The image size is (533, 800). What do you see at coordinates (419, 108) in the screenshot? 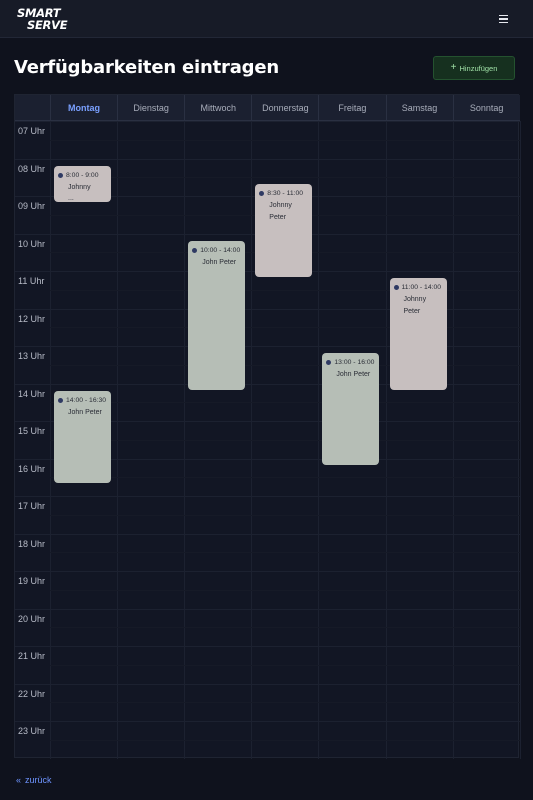
I see `day-header-samstag: Samstag` at bounding box center [419, 108].